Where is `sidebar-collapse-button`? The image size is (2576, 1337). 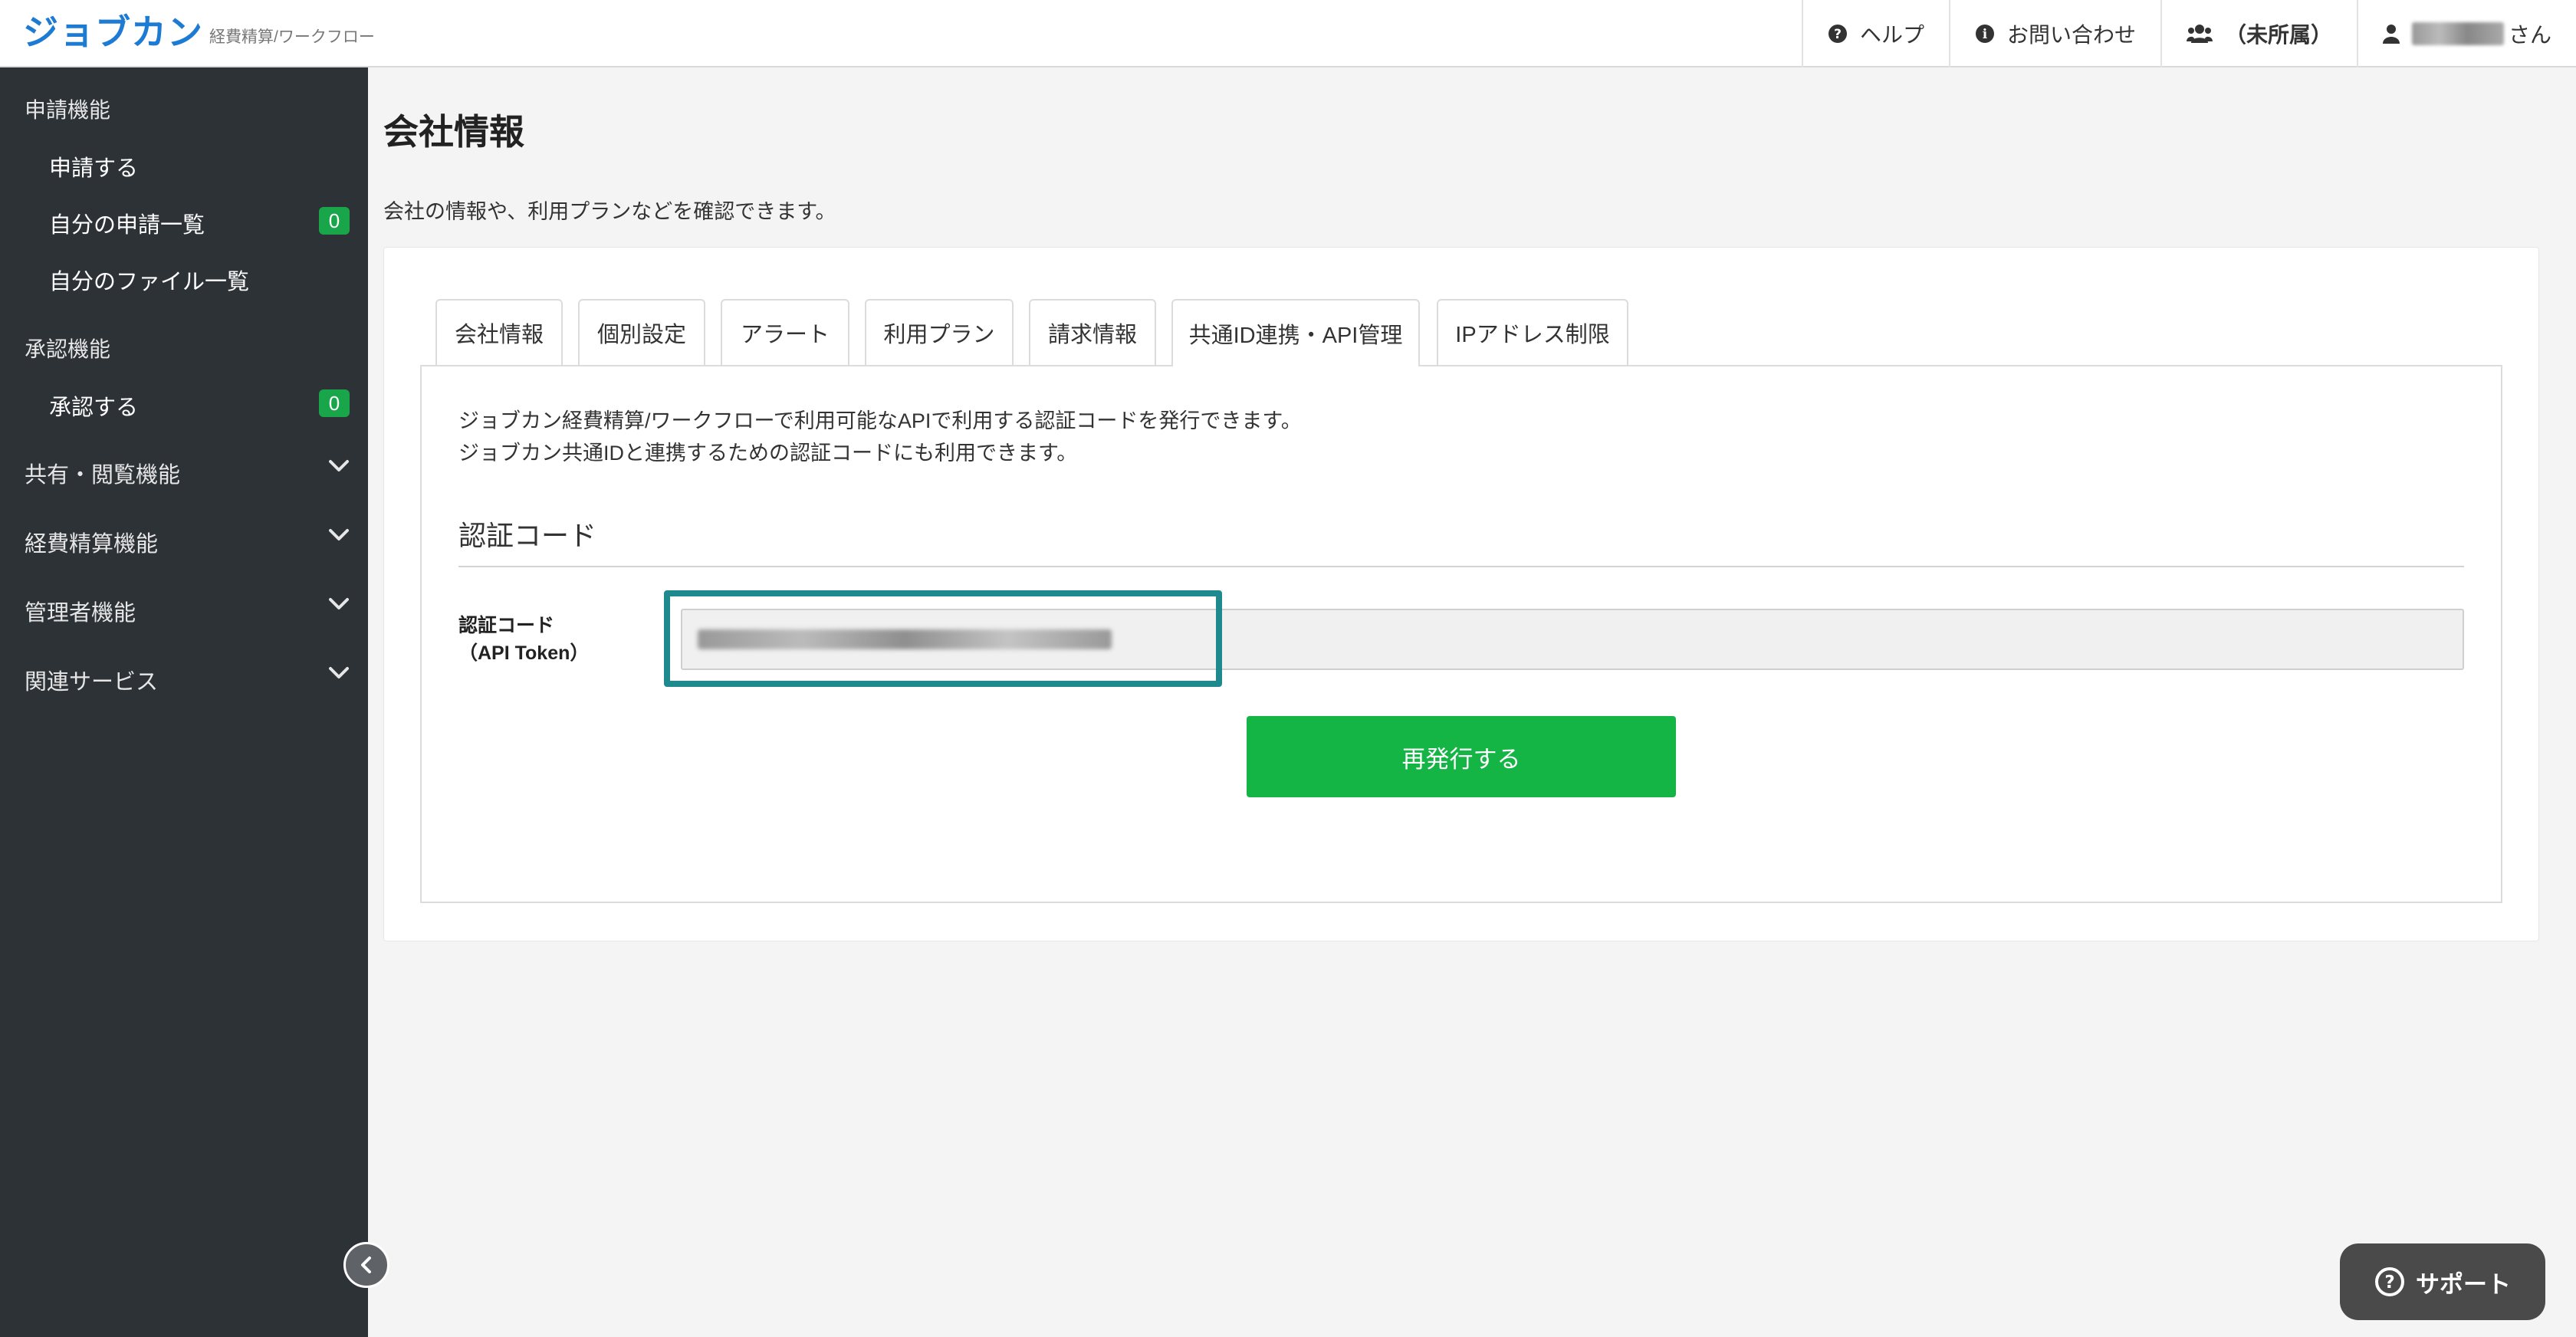
sidebar-collapse-button is located at coordinates (366, 1265).